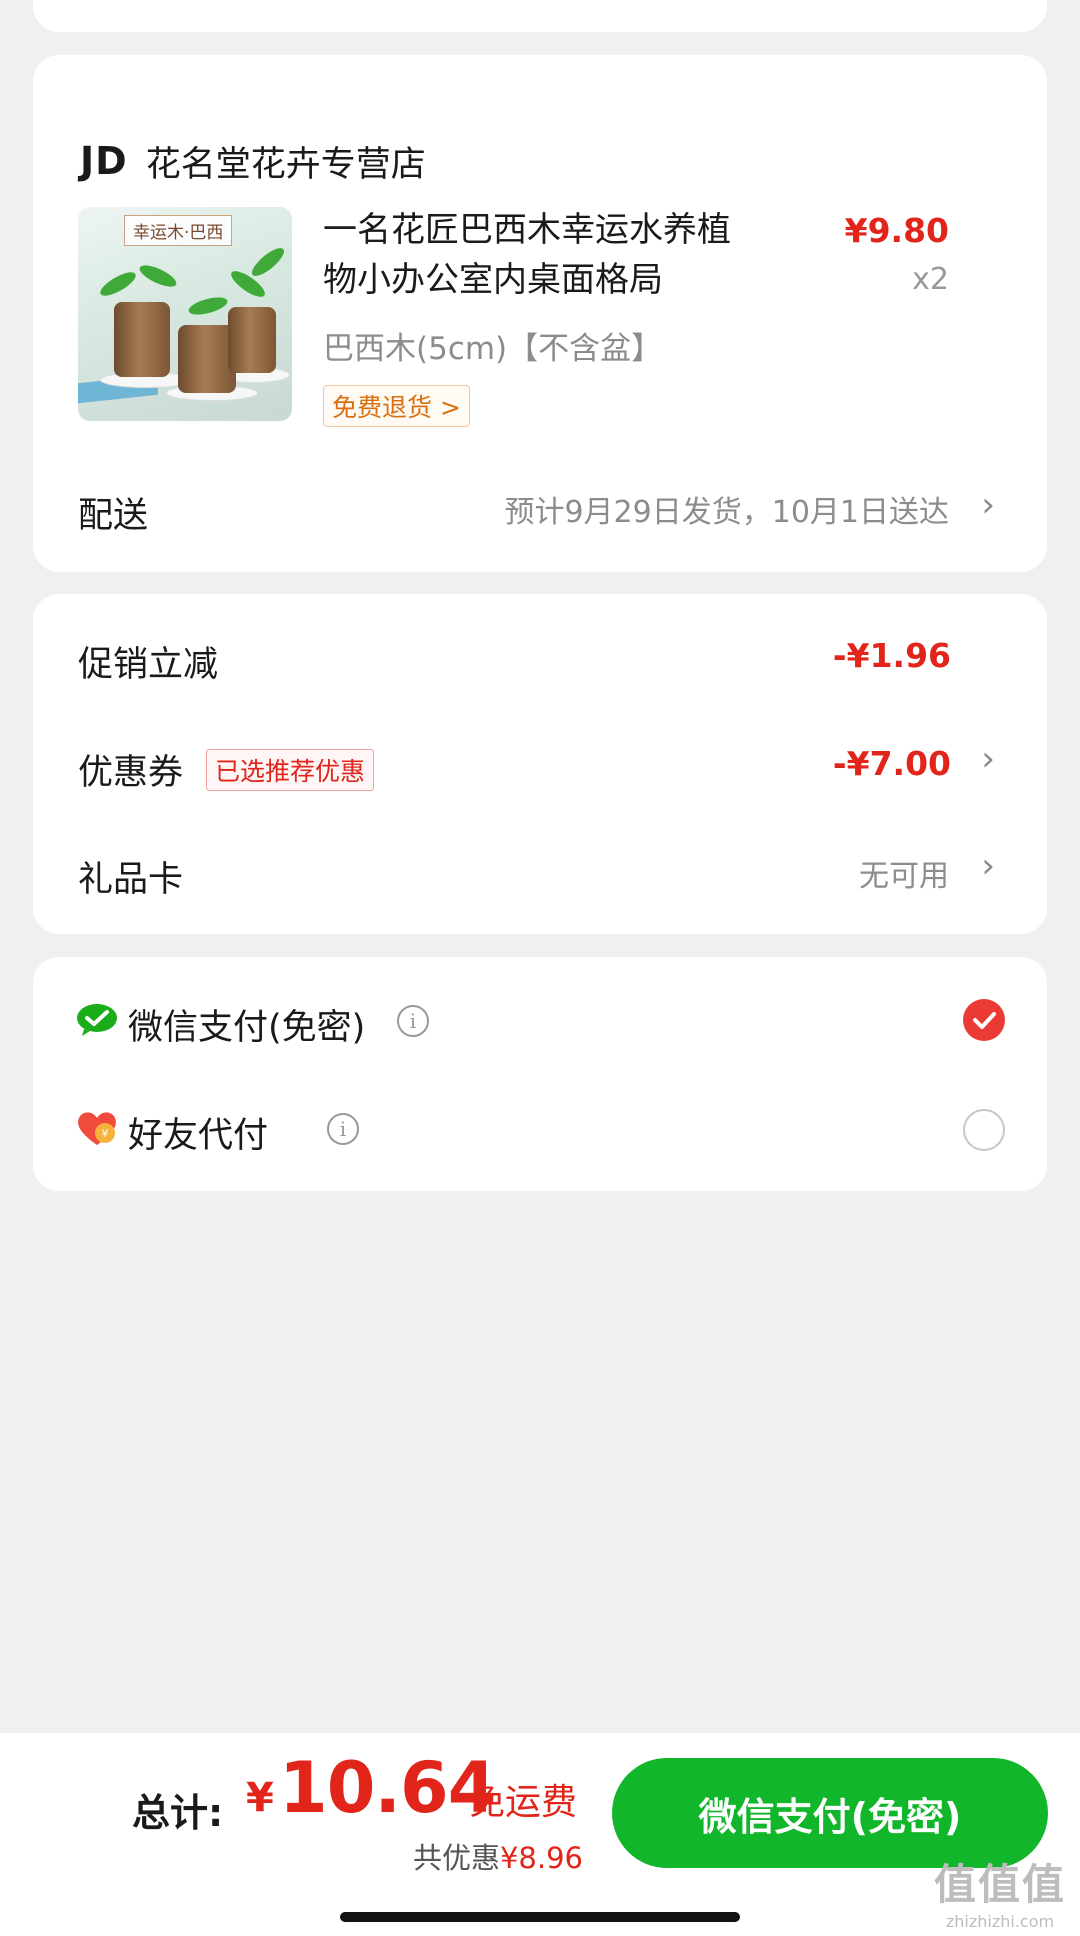 The height and width of the screenshot is (1936, 1080). I want to click on total-currency: ¥, so click(260, 1798).